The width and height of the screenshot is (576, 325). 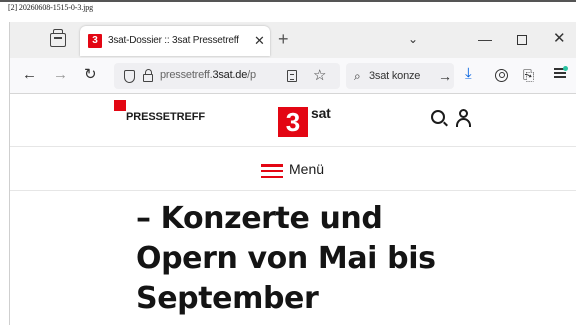 I want to click on 3sat-logo-icon: 3, so click(x=293, y=122).